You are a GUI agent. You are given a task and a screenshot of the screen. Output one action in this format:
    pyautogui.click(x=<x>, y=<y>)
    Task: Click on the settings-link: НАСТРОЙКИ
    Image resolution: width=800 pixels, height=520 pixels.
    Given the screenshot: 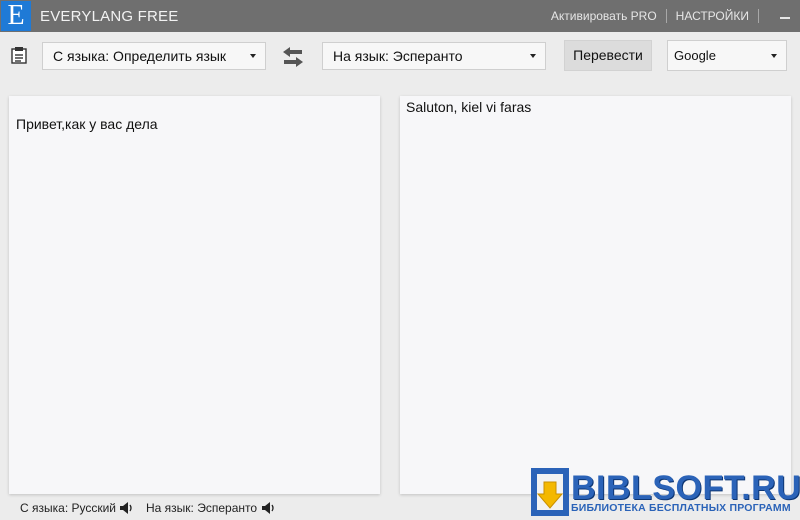 What is the action you would take?
    pyautogui.click(x=712, y=16)
    